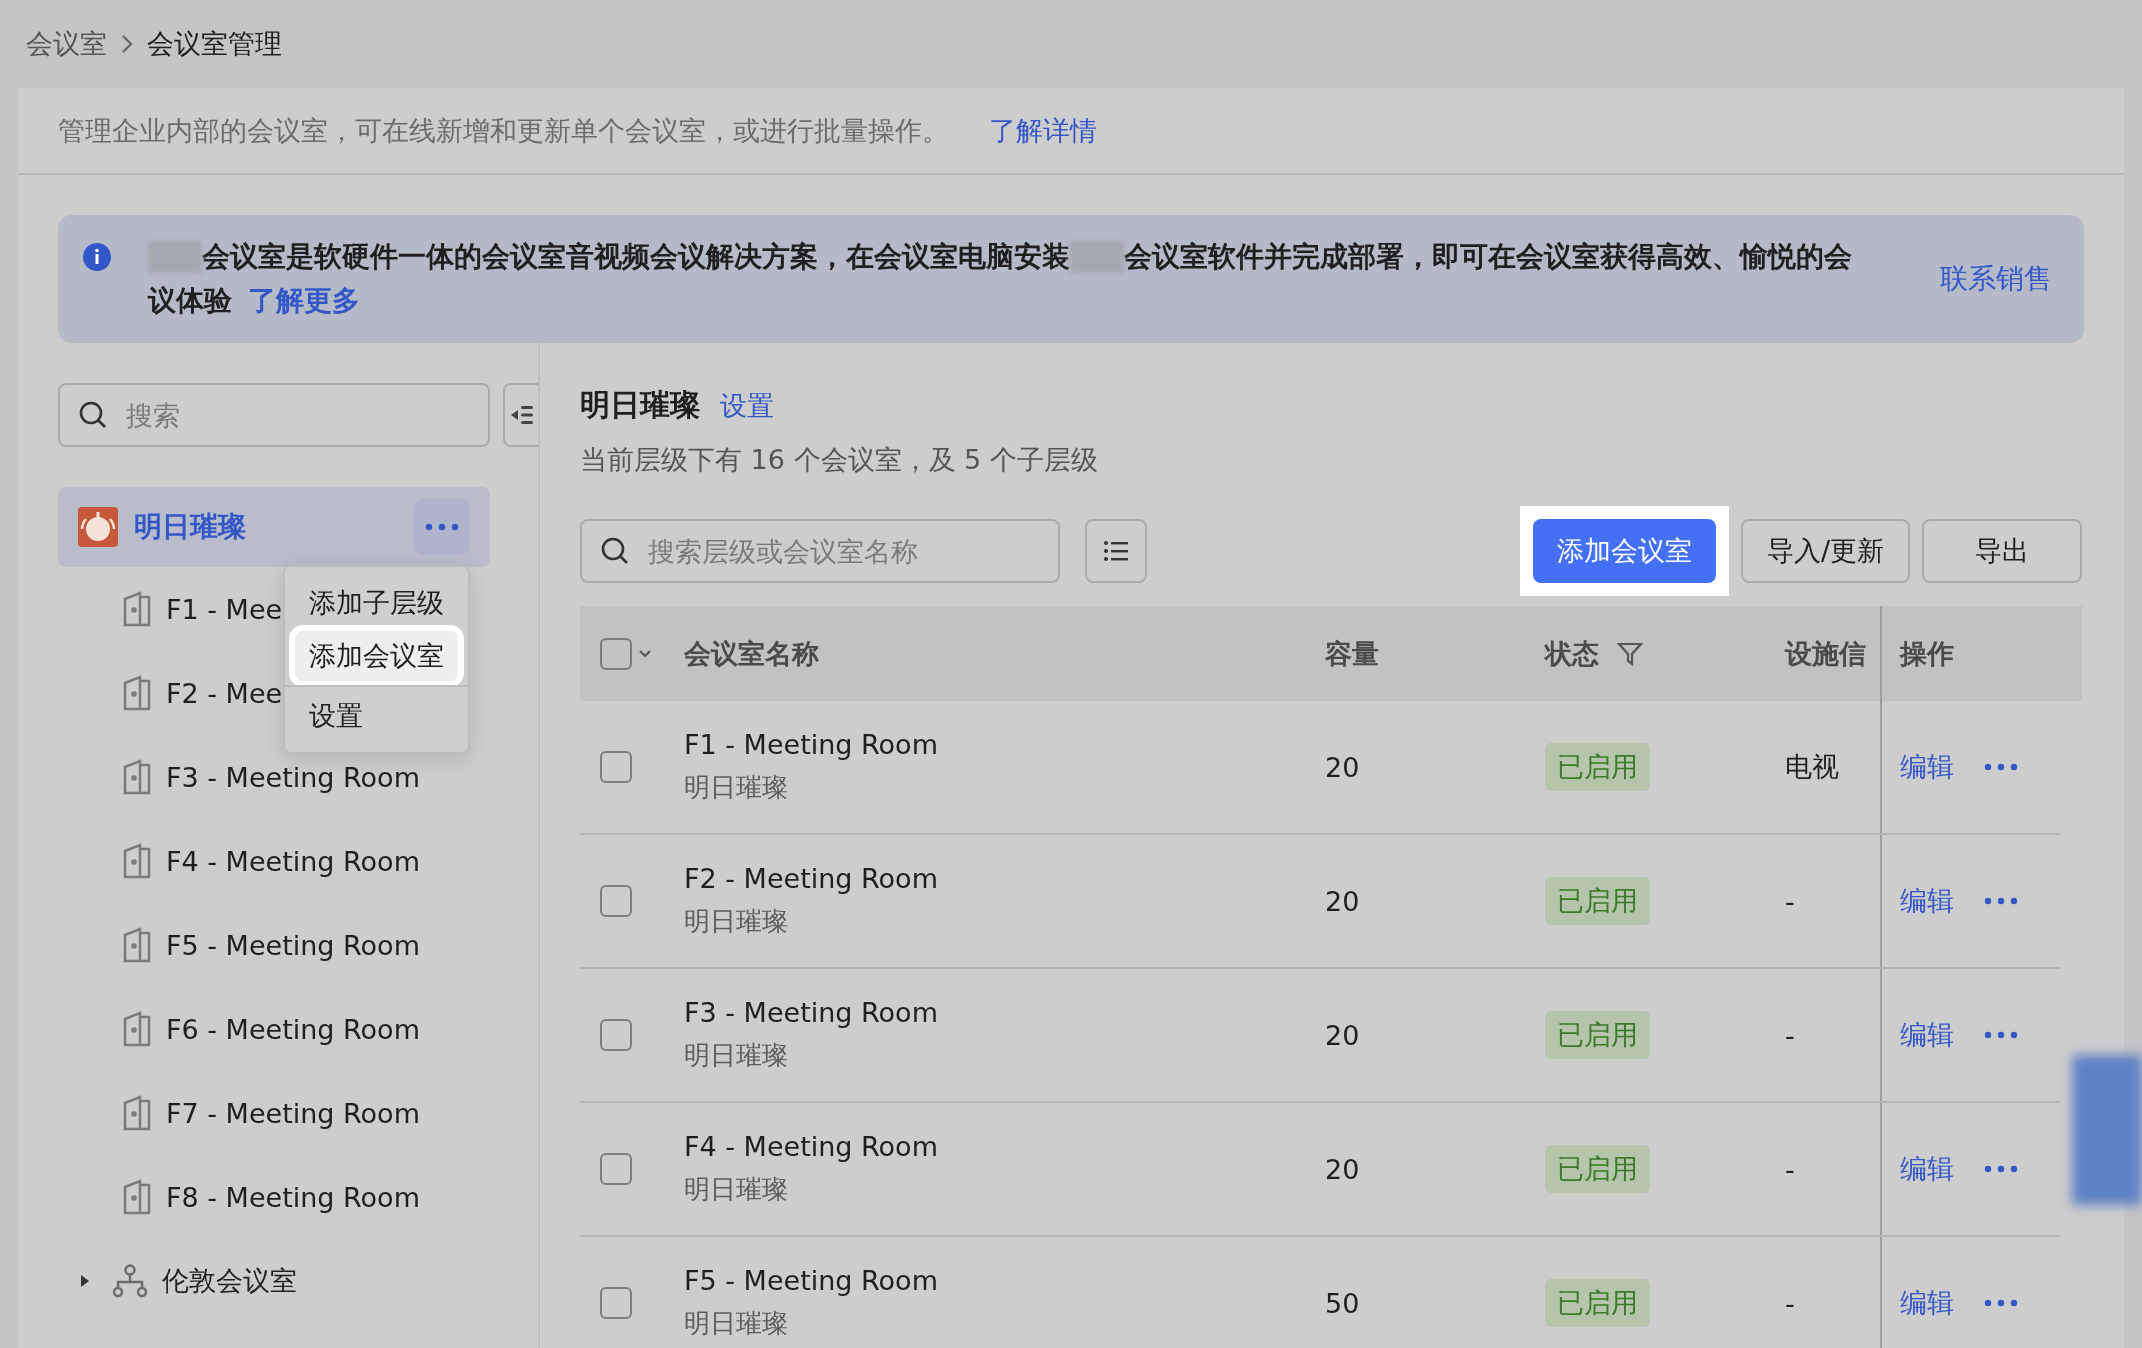 The width and height of the screenshot is (2142, 1348). What do you see at coordinates (1630, 653) in the screenshot?
I see `filter-icon` at bounding box center [1630, 653].